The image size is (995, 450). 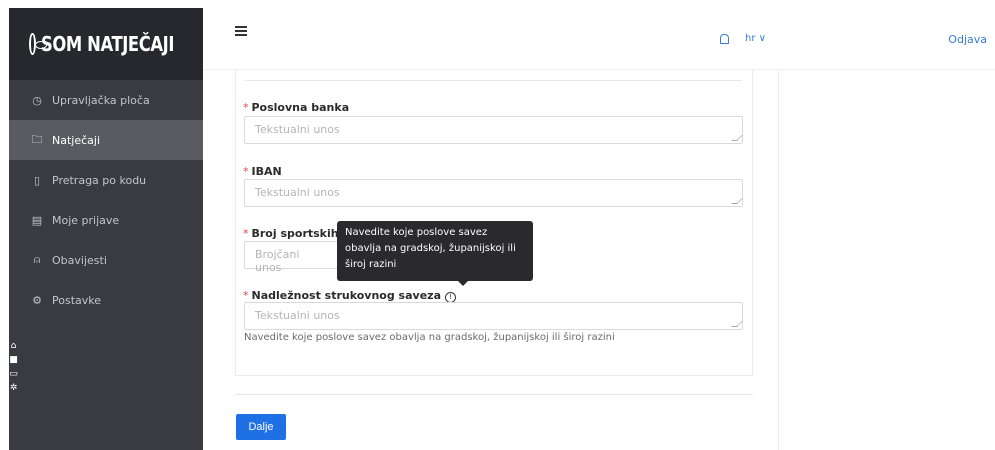 What do you see at coordinates (37, 220) in the screenshot?
I see `file-icon: ▤` at bounding box center [37, 220].